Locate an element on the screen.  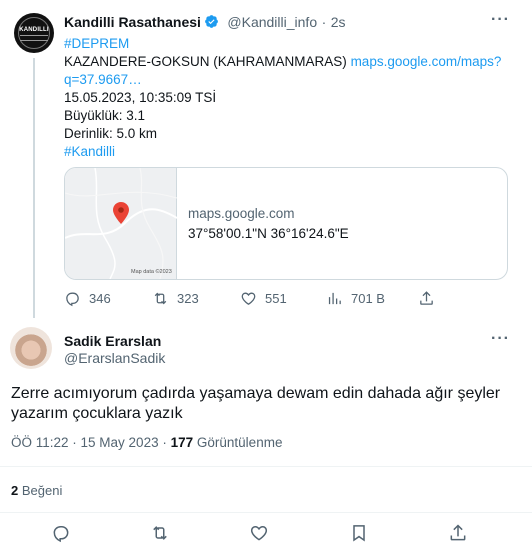
location-text: KAZANDERE-GOKSUN (KAHRAMANMARAS) is located at coordinates (205, 61).